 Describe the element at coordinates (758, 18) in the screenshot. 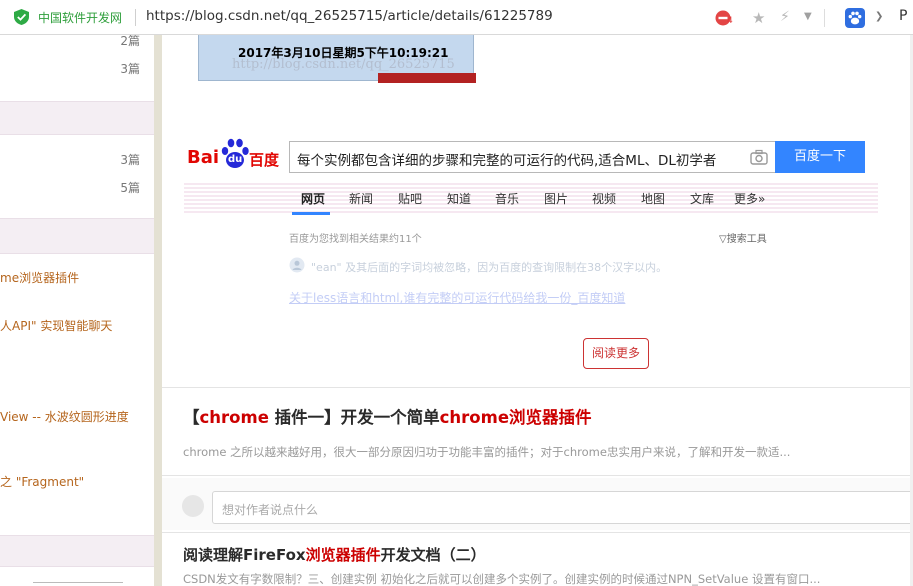

I see `star-icon: ★` at that location.